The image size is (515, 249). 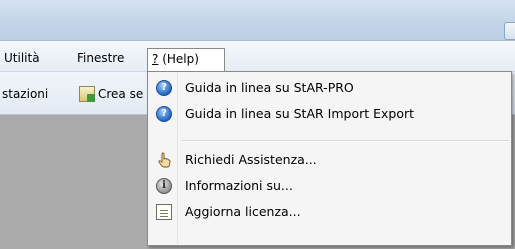 What do you see at coordinates (100, 58) in the screenshot?
I see `menu-finestre: Finestre` at bounding box center [100, 58].